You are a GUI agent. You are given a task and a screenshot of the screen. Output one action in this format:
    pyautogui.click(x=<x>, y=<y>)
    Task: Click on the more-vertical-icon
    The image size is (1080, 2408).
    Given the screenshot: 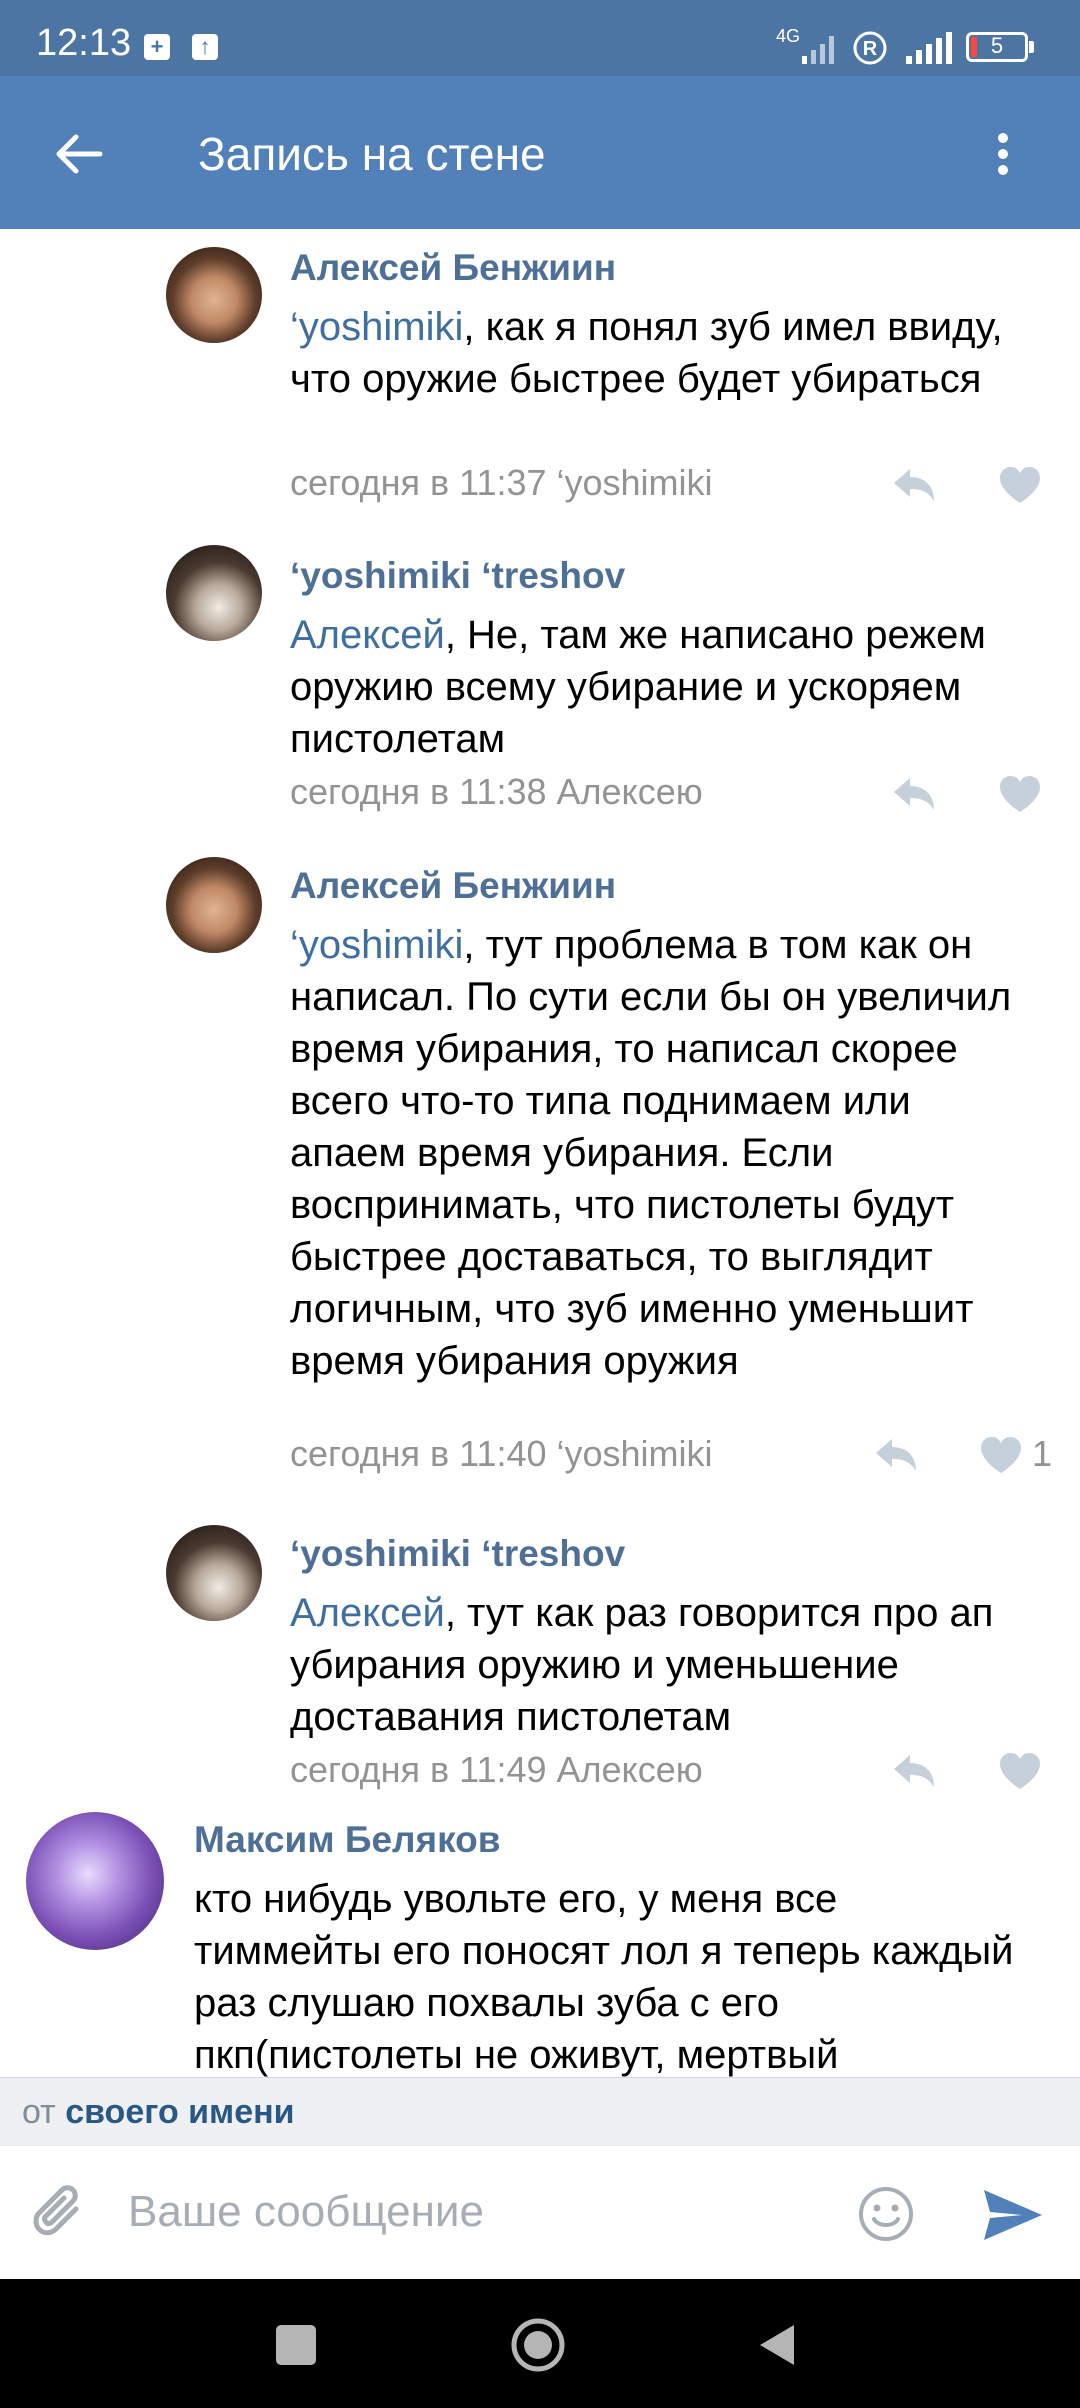 What is the action you would take?
    pyautogui.click(x=1003, y=154)
    